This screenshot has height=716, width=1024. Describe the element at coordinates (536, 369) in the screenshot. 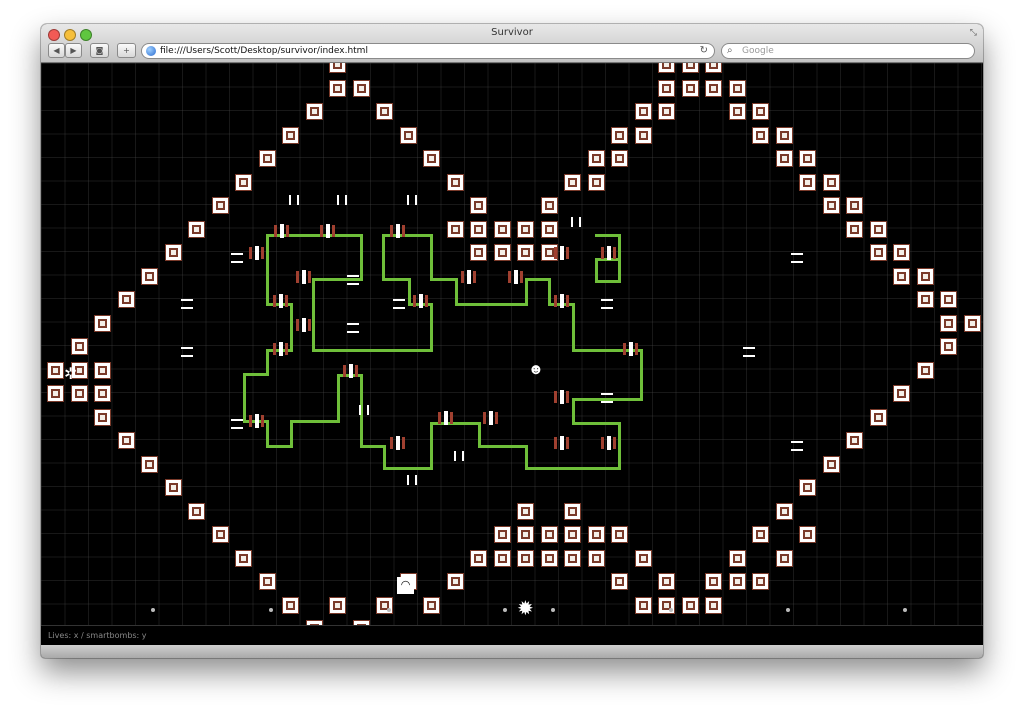

I see `player-ship: ☻` at that location.